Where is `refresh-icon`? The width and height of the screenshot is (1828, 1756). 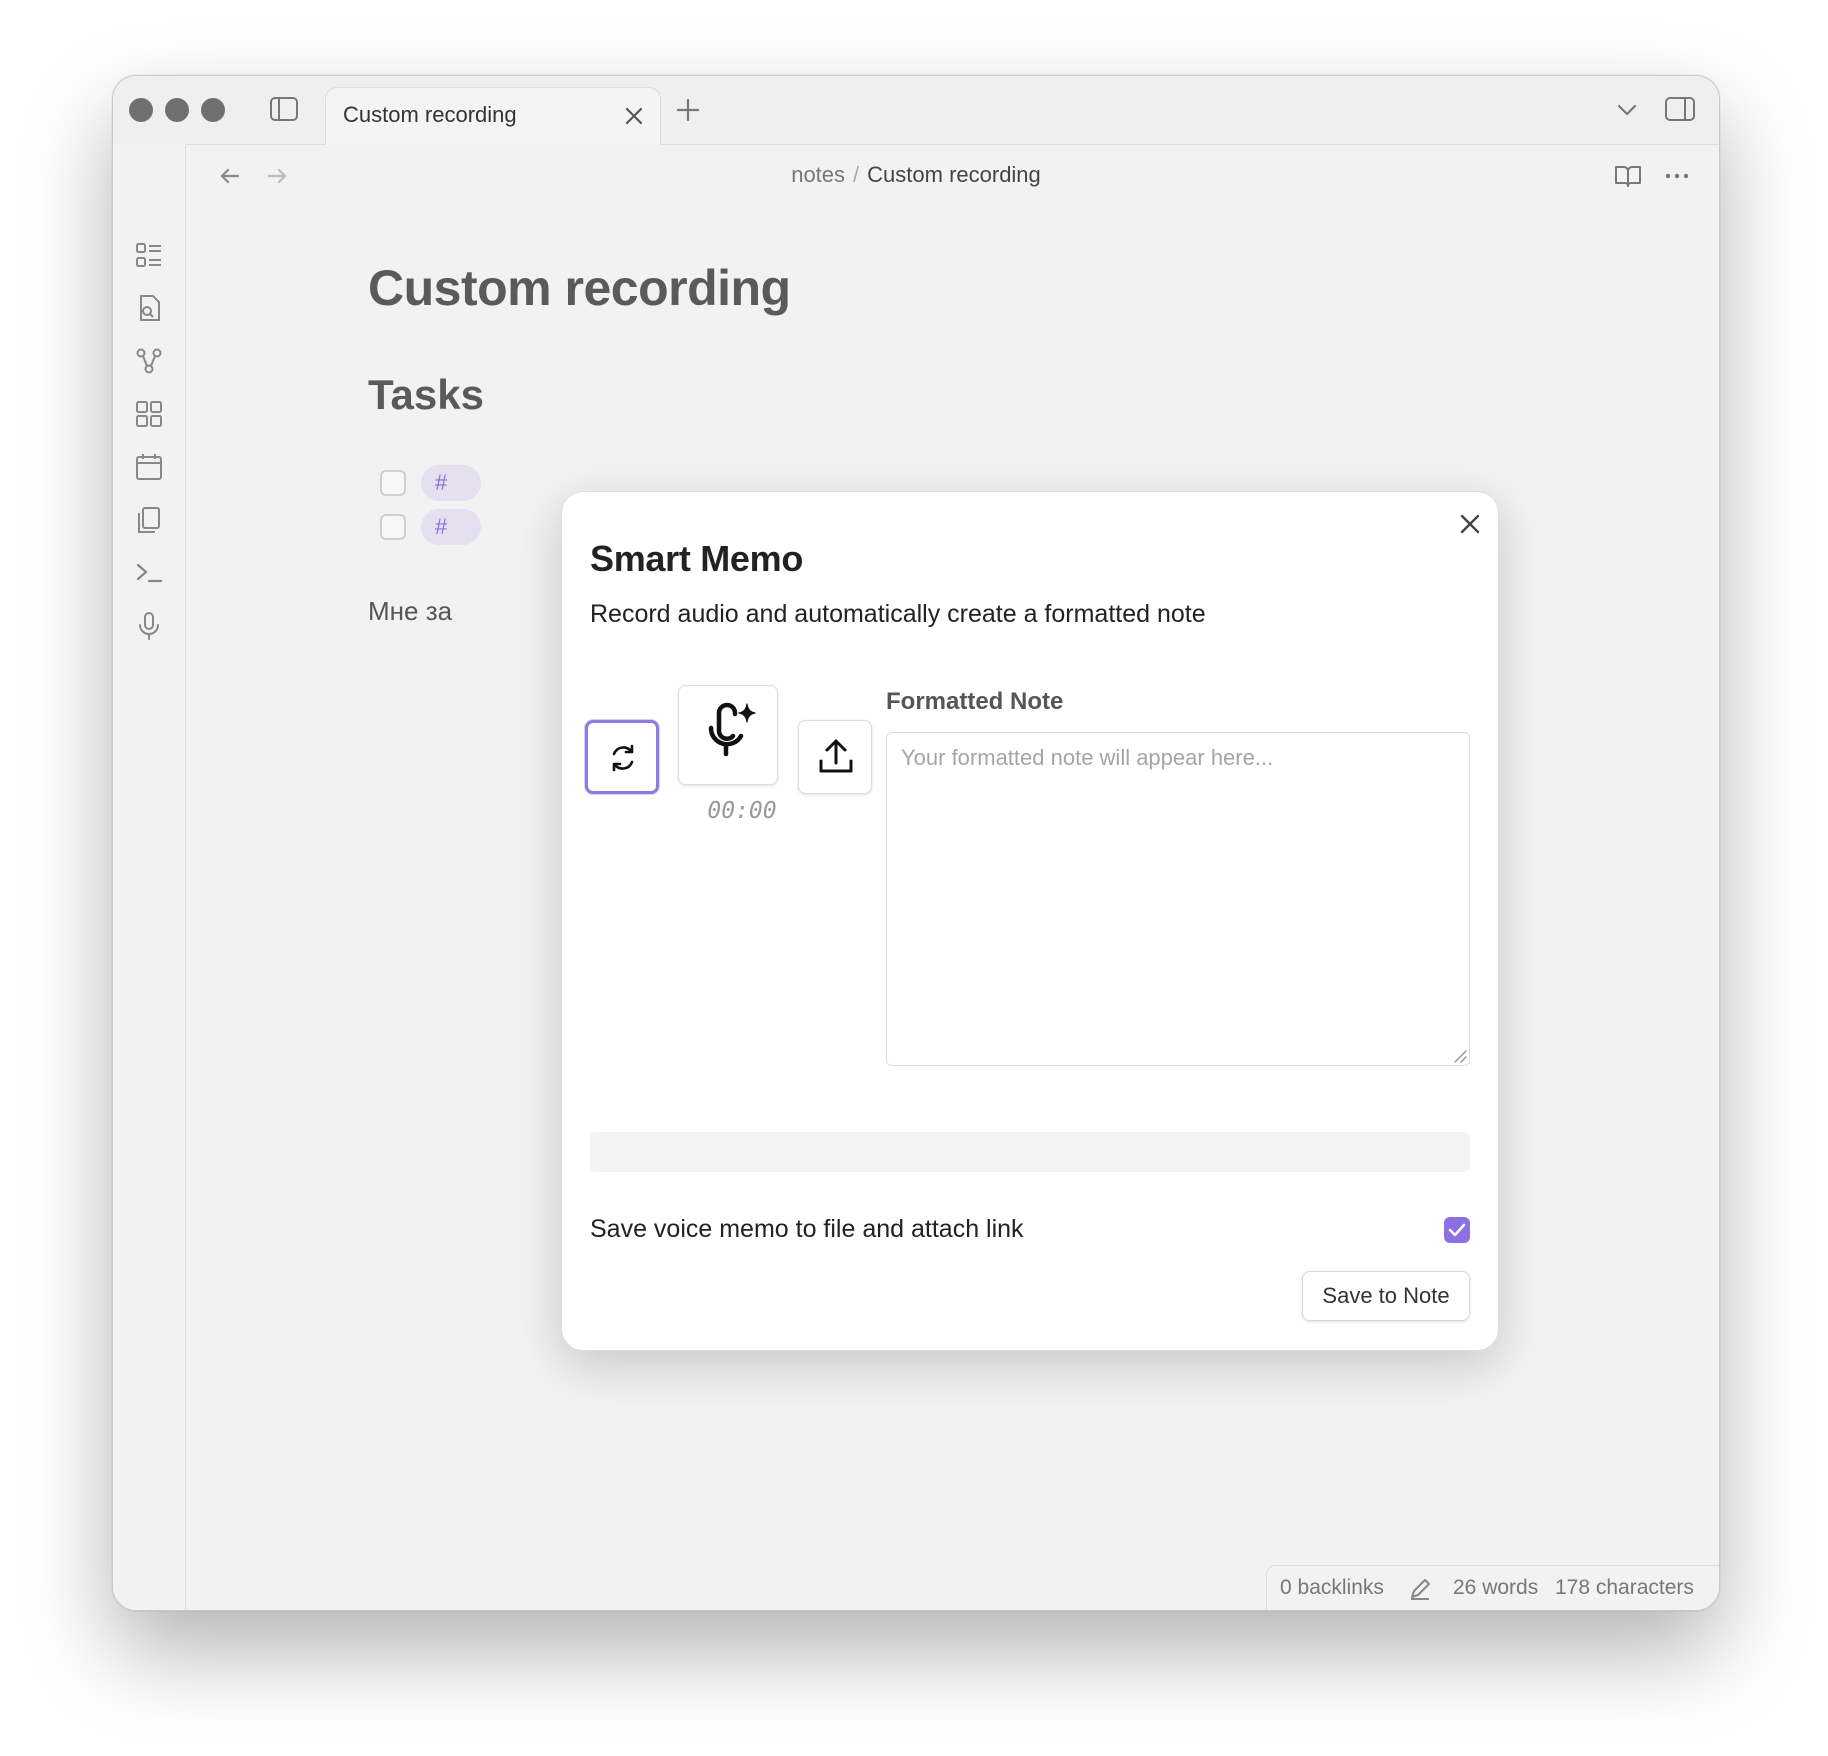 refresh-icon is located at coordinates (623, 758).